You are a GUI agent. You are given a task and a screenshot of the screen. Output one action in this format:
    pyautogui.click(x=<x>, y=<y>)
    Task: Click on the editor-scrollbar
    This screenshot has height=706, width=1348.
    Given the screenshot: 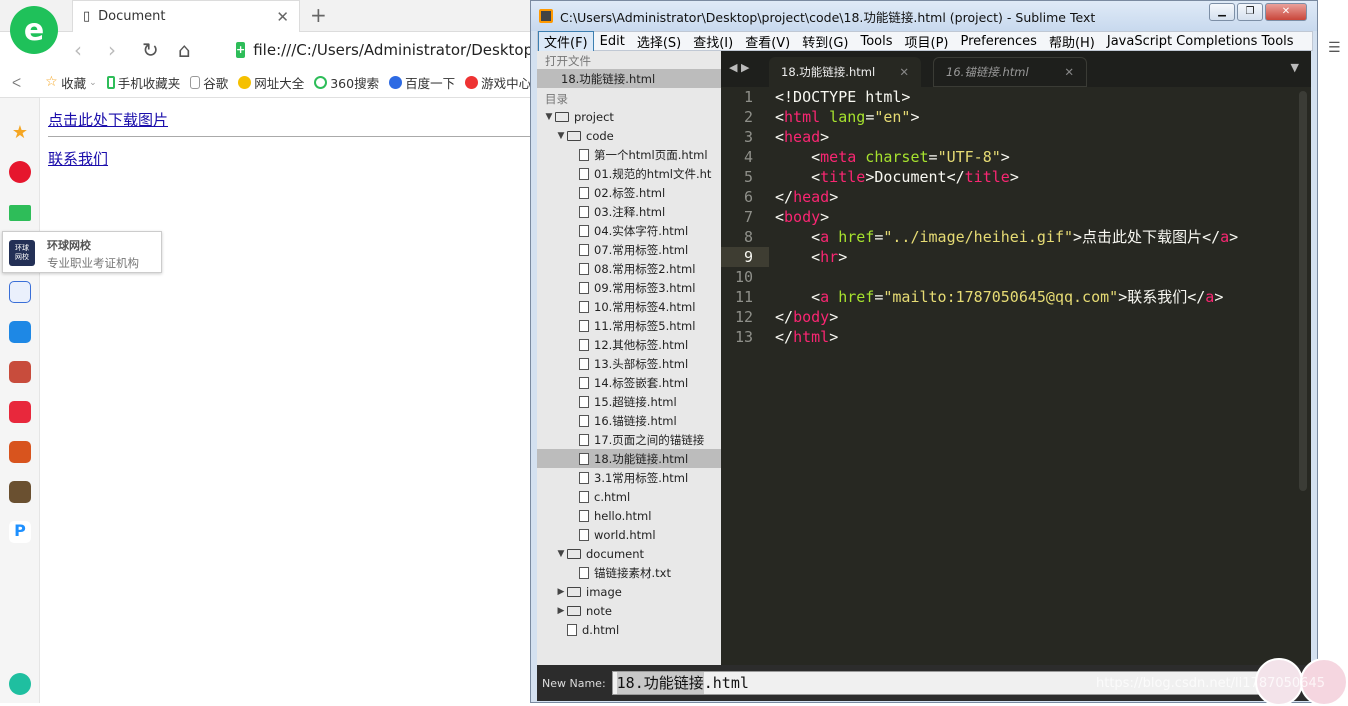 What is the action you would take?
    pyautogui.click(x=1303, y=291)
    